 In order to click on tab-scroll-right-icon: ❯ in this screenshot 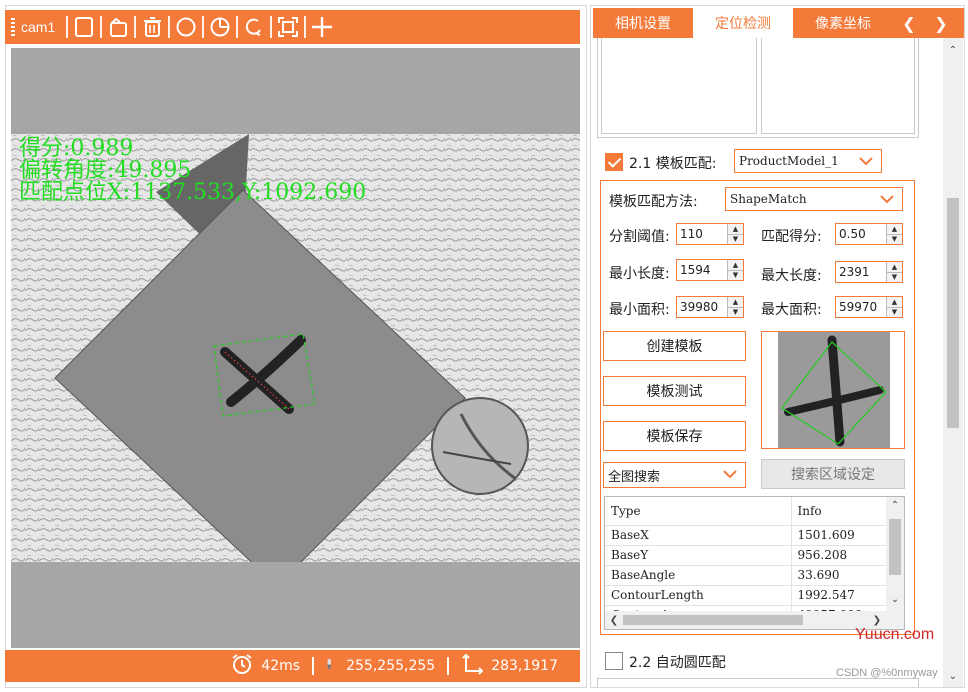, I will do `click(941, 23)`.